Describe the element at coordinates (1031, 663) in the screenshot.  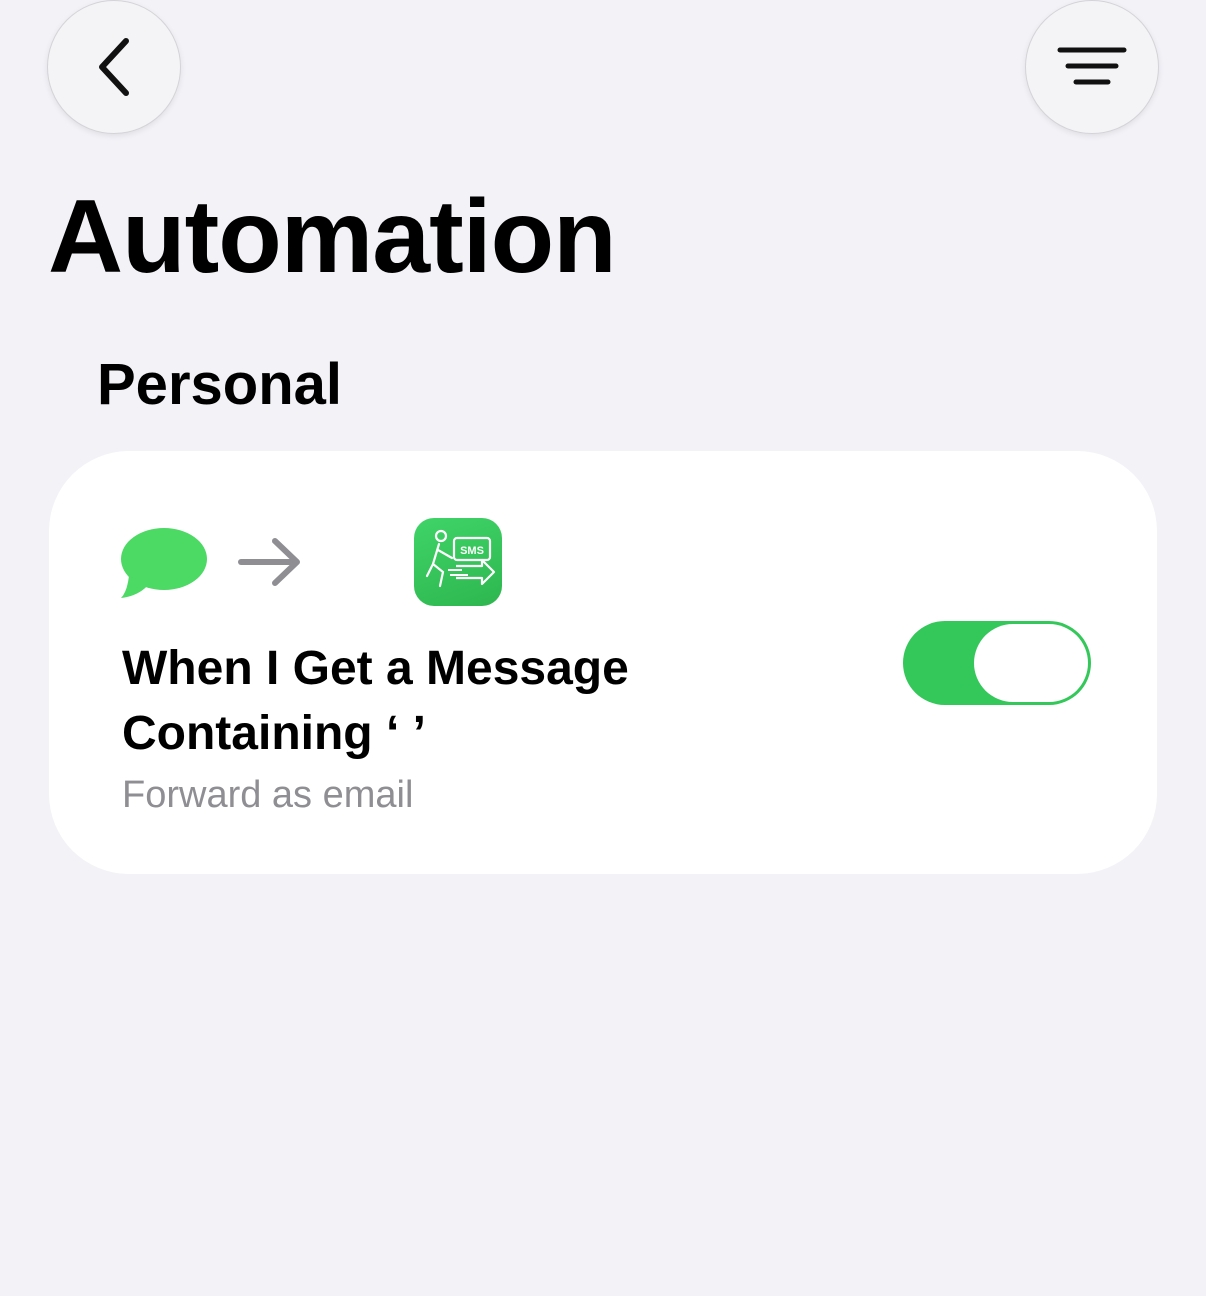
I see `toggle-knob` at that location.